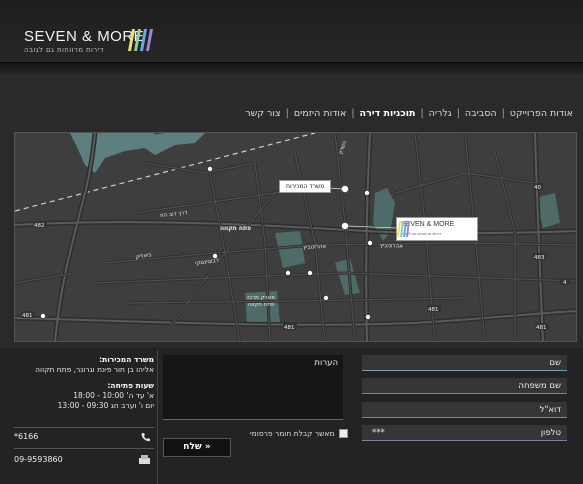  Describe the element at coordinates (64, 50) in the screenshot. I see `logo-subtitle: דירות מרווחות גם לגובה` at that location.